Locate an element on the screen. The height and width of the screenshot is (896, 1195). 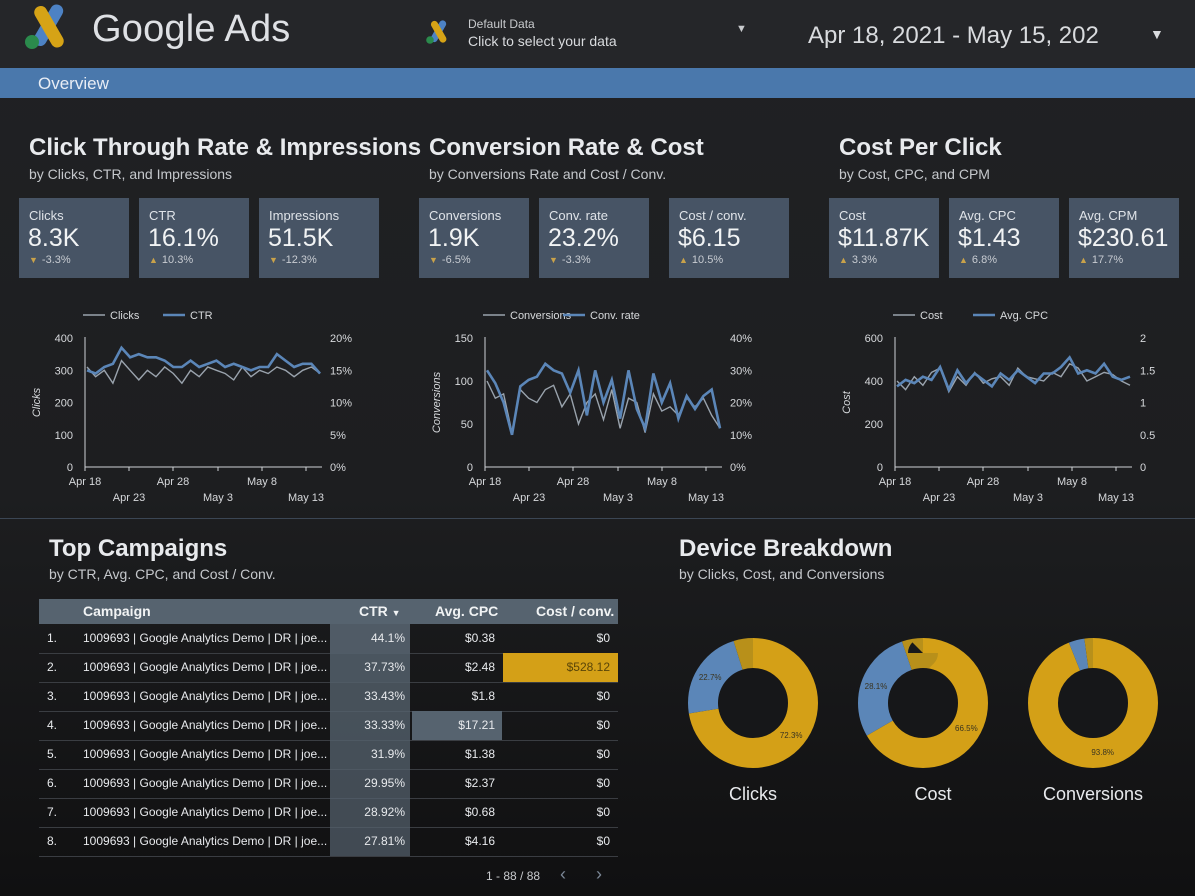
x-tick-label: May 8 is located at coordinates (262, 482).